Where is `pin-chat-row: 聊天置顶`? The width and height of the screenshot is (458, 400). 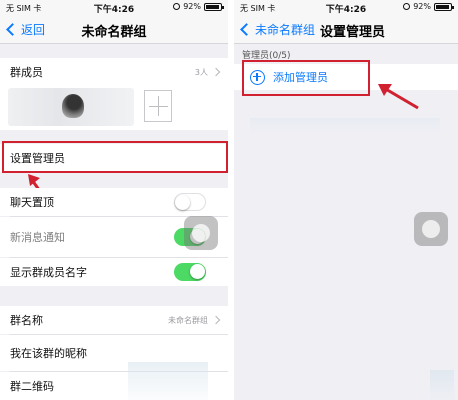 pin-chat-row: 聊天置顶 is located at coordinates (114, 202).